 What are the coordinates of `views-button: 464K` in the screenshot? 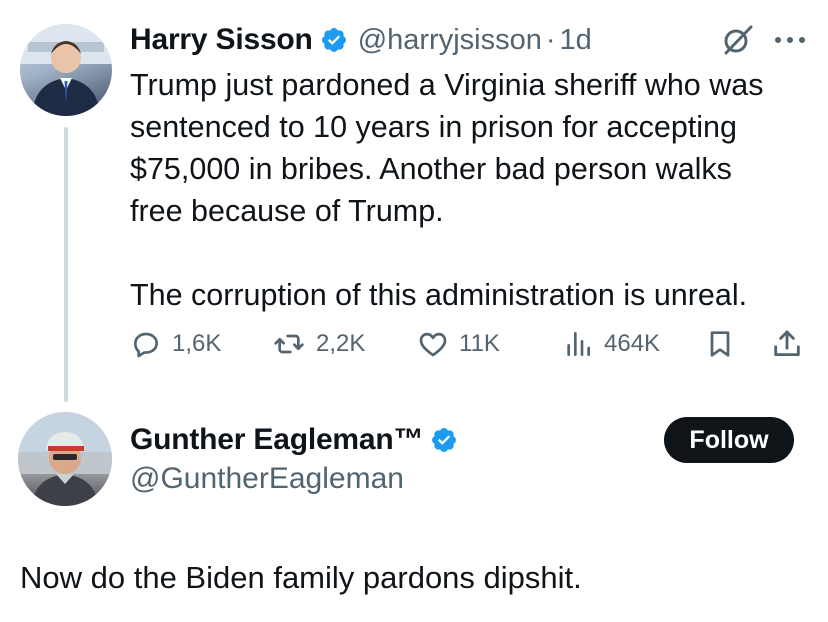 It's located at (611, 344).